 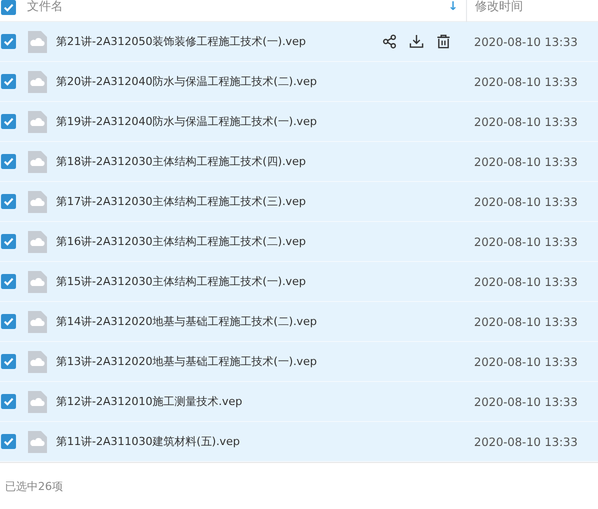 I want to click on file-row: 第15讲-2A312030主体结构工程施工技术(一).vep 2020-08-10 13:33, so click(x=299, y=282).